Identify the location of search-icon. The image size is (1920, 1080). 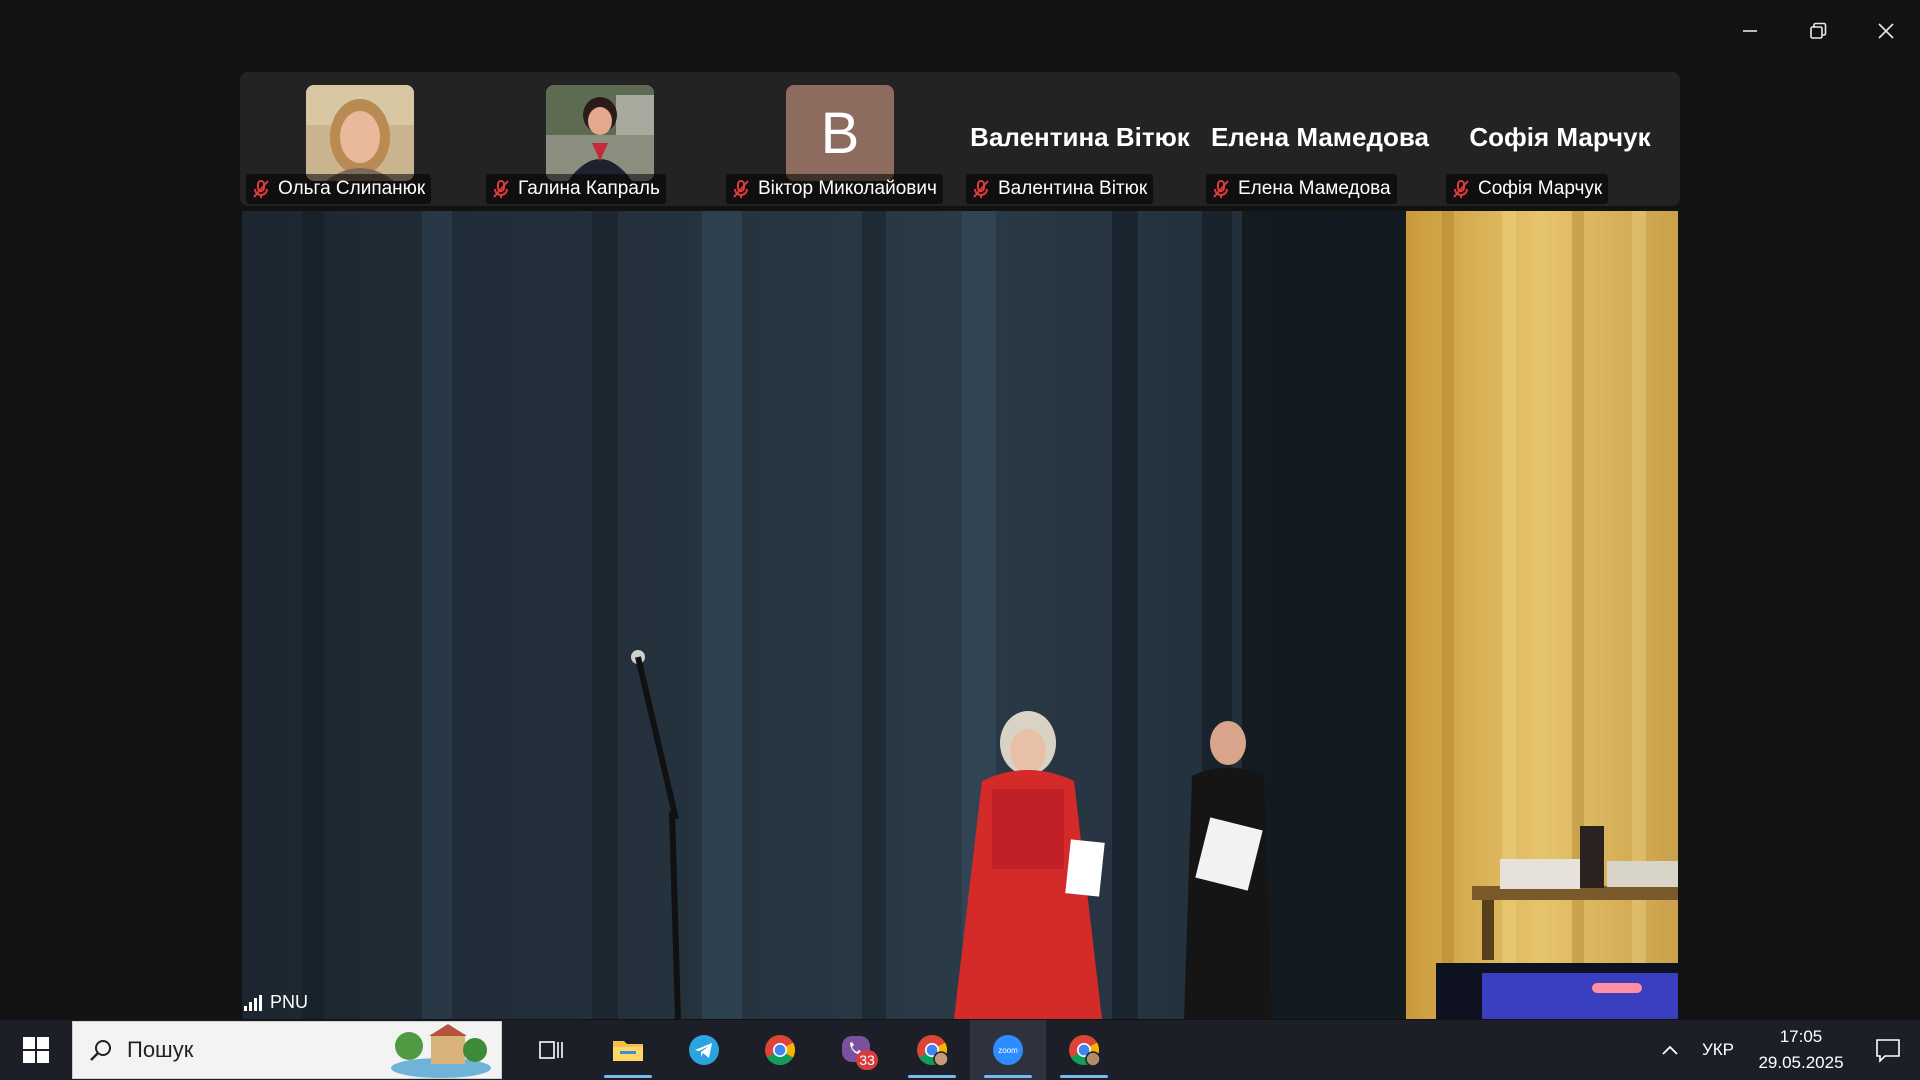
(100, 1050).